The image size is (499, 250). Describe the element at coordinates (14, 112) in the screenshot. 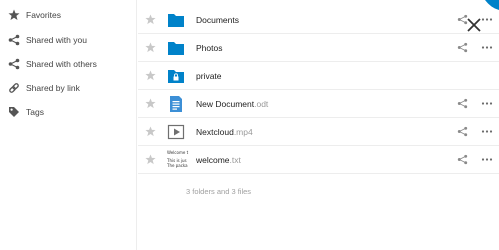

I see `tag-icon` at that location.